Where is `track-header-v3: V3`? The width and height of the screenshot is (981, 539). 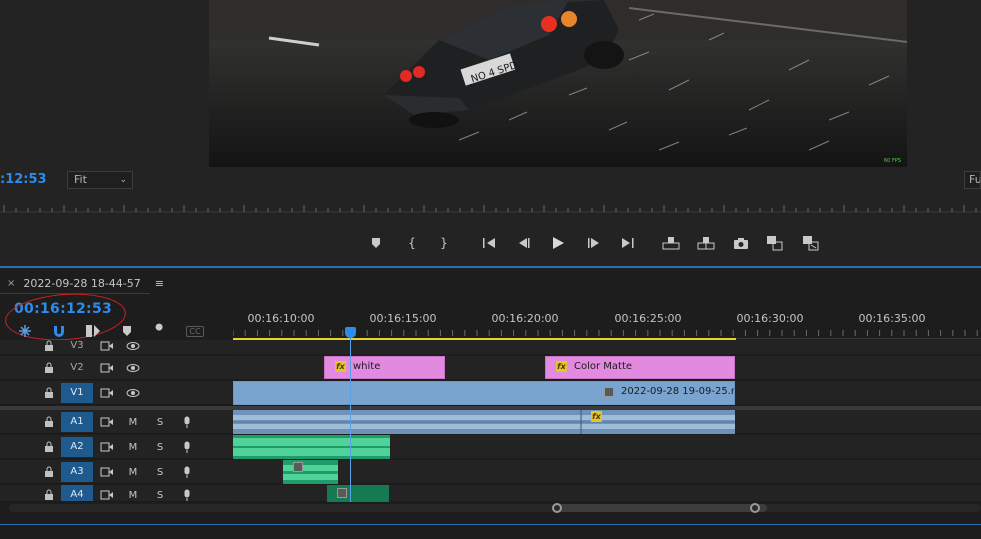 track-header-v3: V3 is located at coordinates (116, 347).